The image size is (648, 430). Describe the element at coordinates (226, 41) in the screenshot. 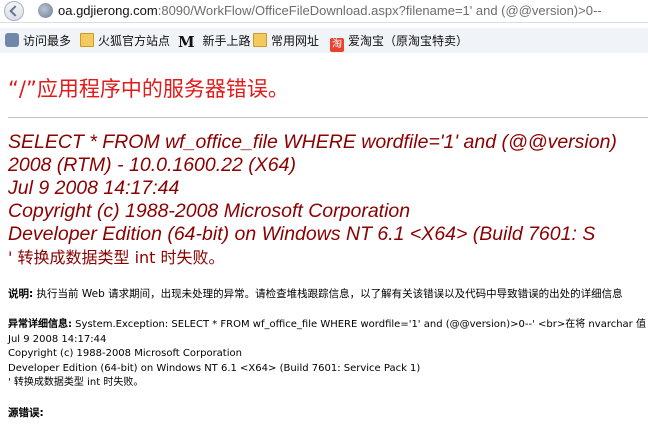

I see `bookmark-label: 新手上路` at that location.